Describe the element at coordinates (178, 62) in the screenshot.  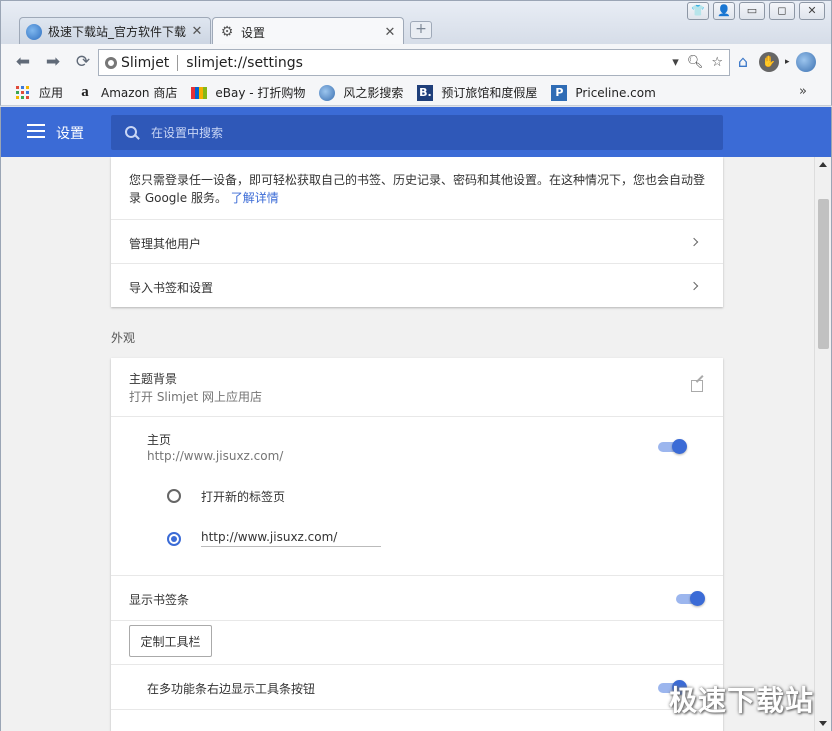
I see `separator` at that location.